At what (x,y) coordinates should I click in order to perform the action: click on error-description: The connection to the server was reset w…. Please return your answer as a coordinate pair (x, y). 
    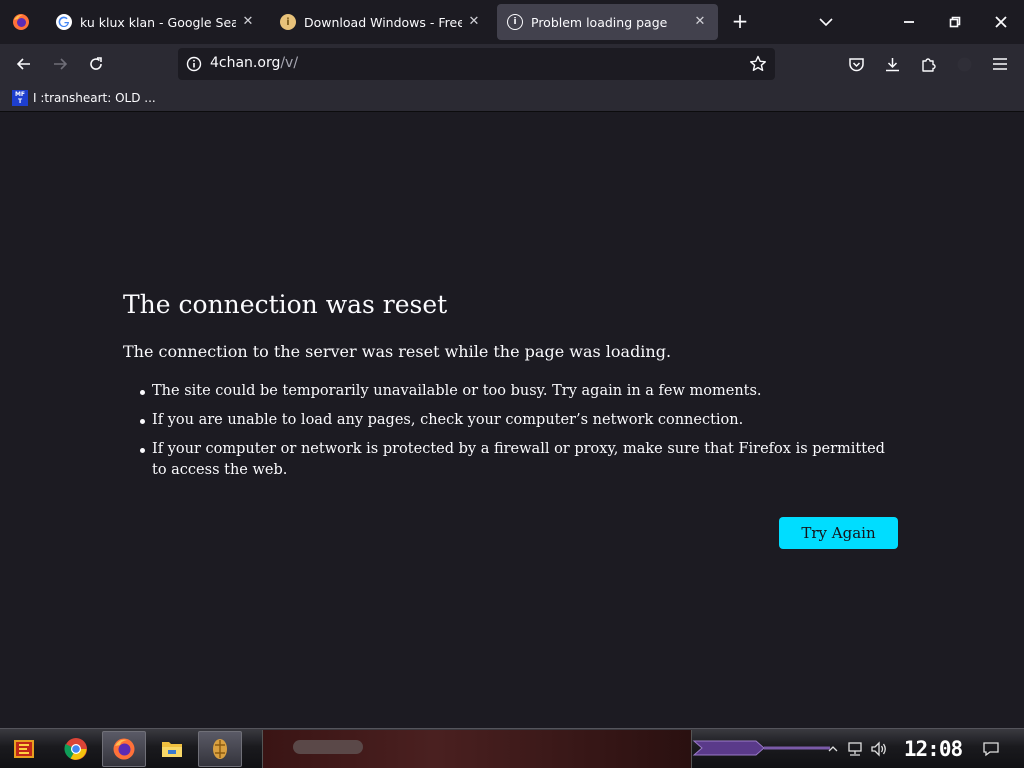
    Looking at the image, I should click on (397, 351).